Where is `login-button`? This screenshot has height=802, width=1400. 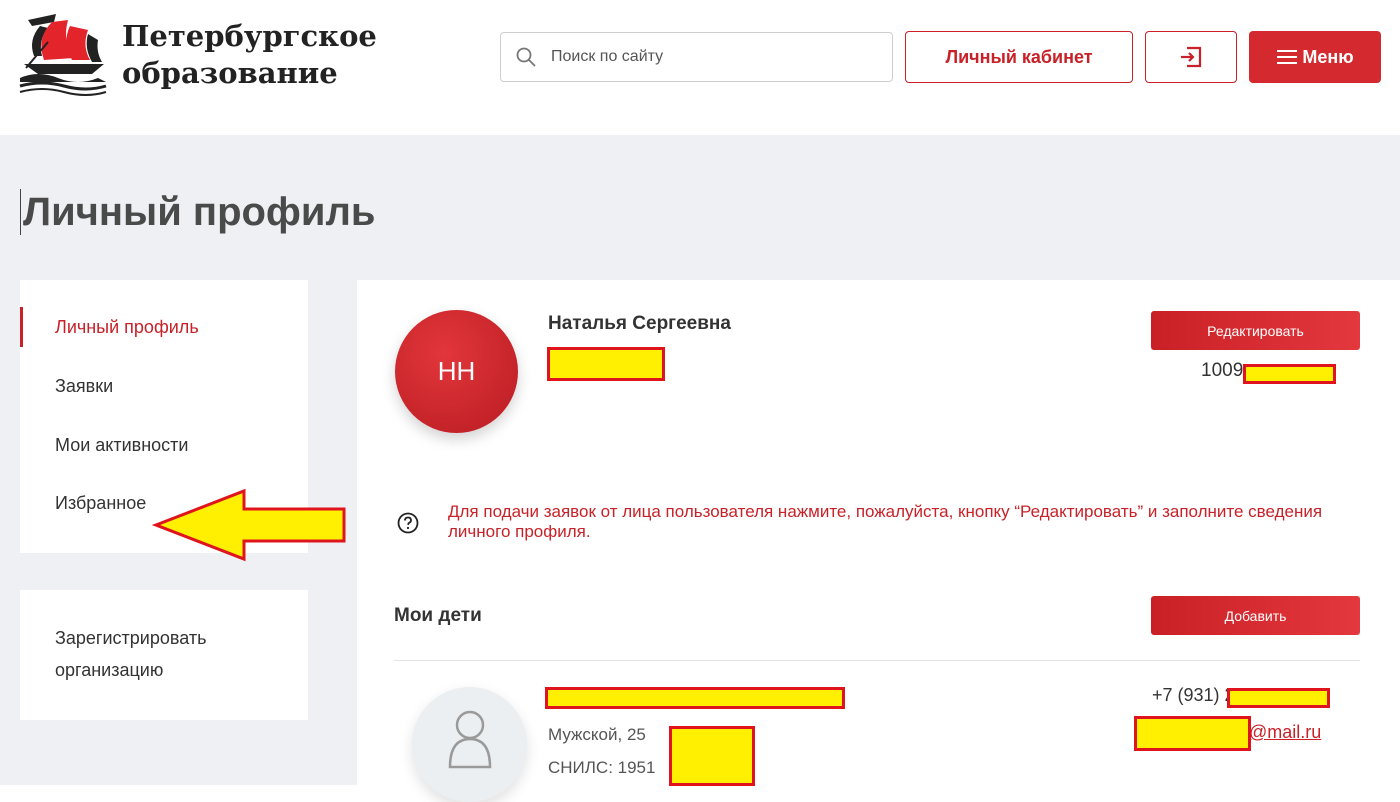 login-button is located at coordinates (1191, 57).